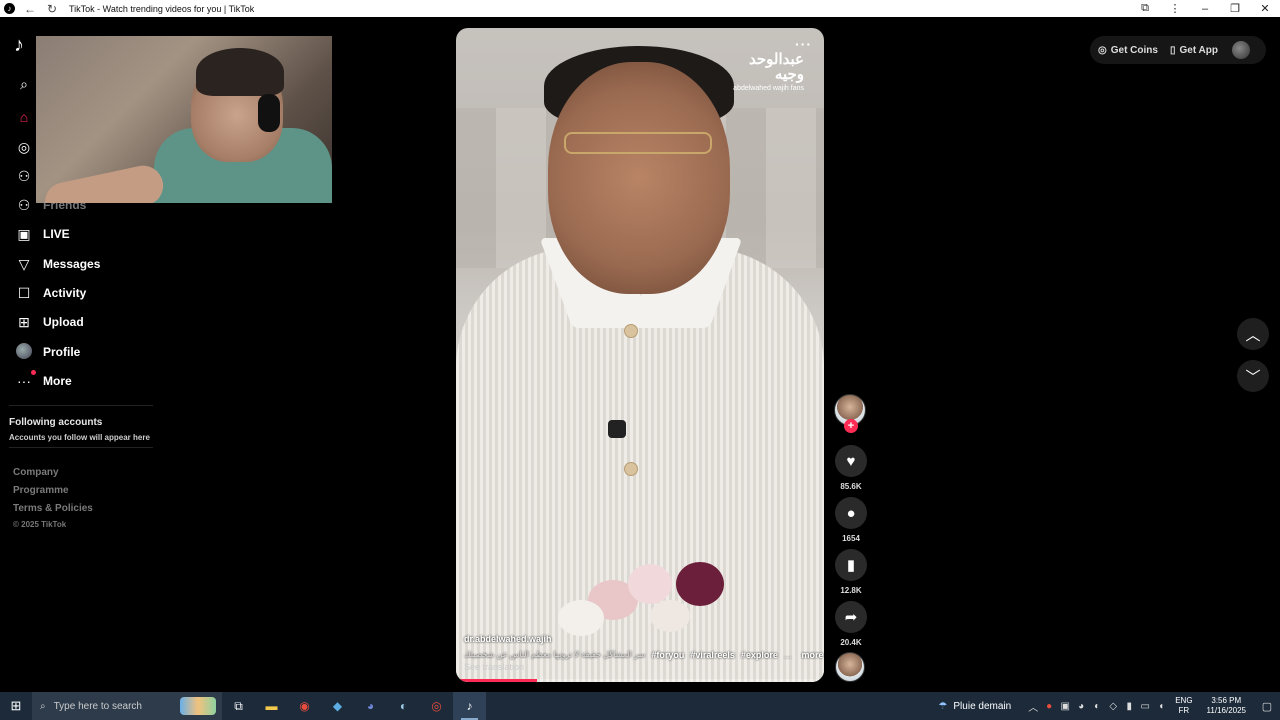 Image resolution: width=1280 pixels, height=720 pixels. Describe the element at coordinates (65, 293) in the screenshot. I see `sidebar-item-label: Activity` at that location.